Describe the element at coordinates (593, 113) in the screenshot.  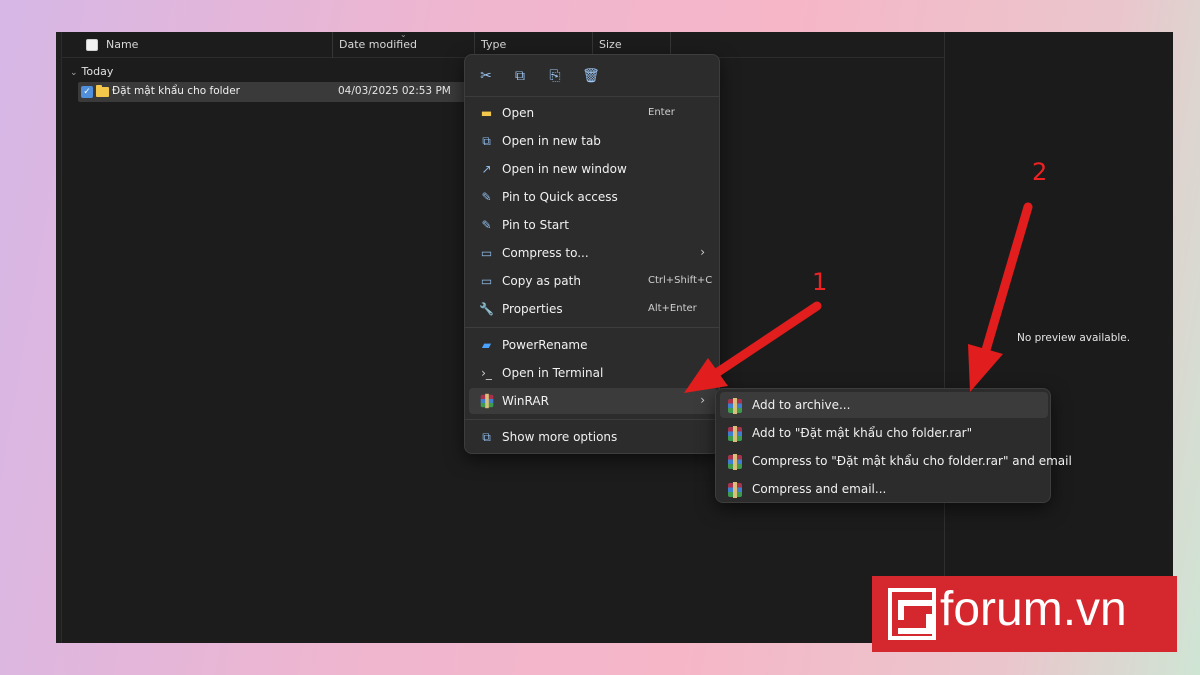
I see `menu-item-open: ▬ Open Enter` at that location.